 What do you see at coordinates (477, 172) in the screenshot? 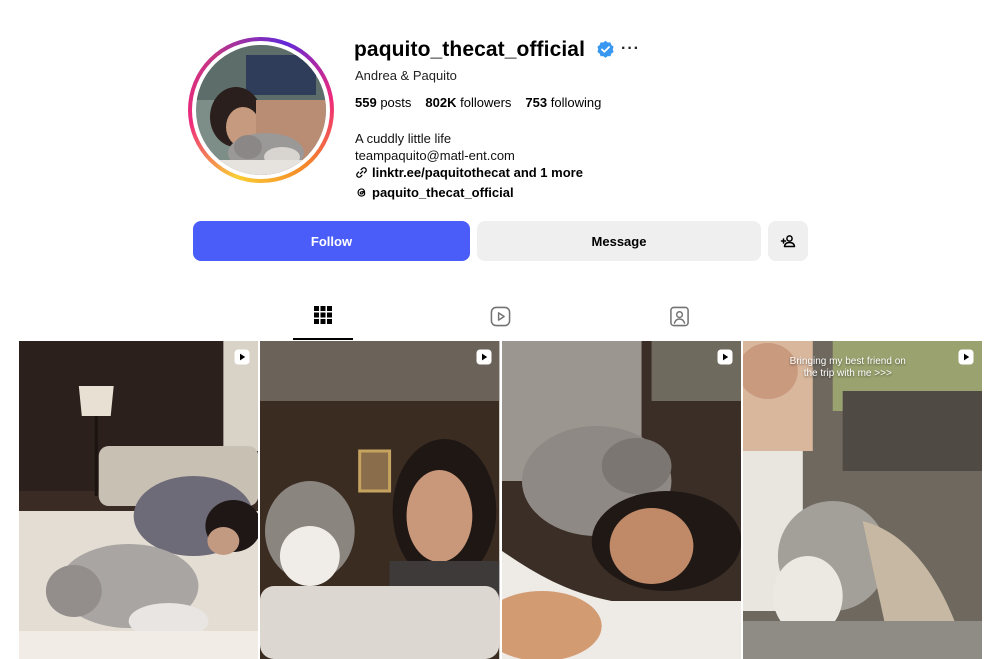
I see `bio-link-text: linktr.ee/paquitothecat and 1 more` at bounding box center [477, 172].